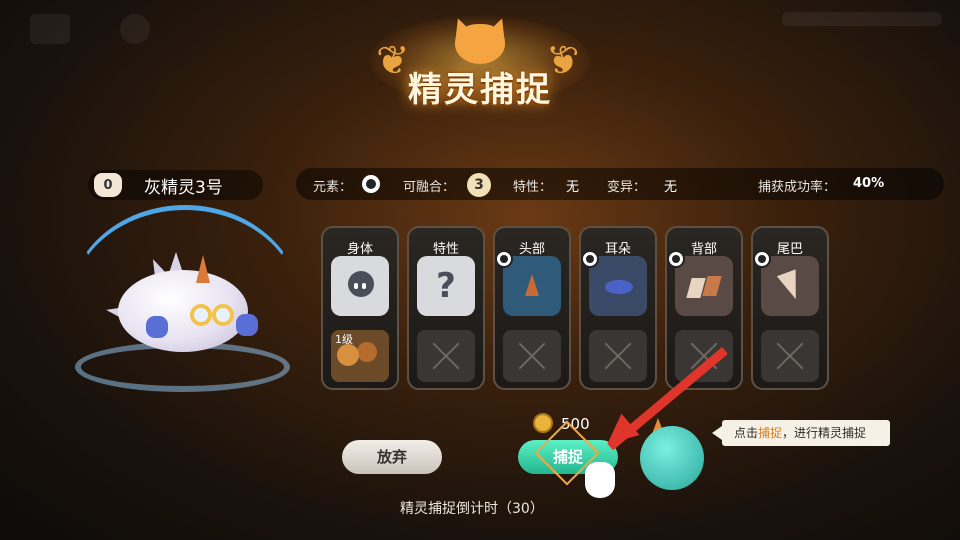 The image size is (960, 540). I want to click on tooltip: 点击捕捉，进行精灵捕捉, so click(806, 433).